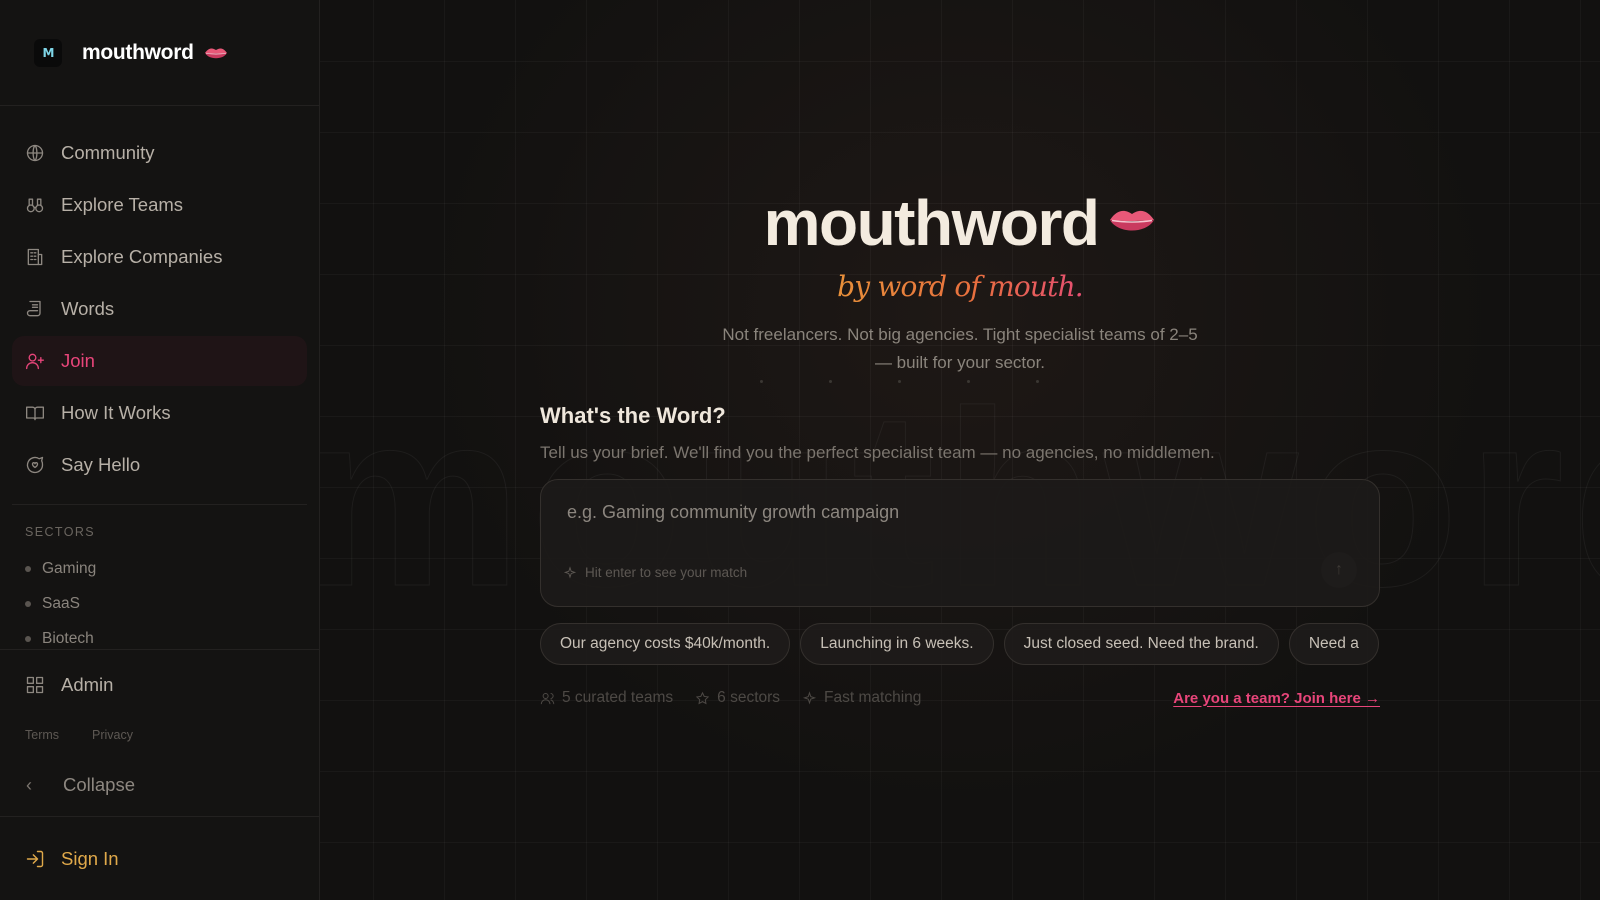  Describe the element at coordinates (159, 635) in the screenshot. I see `sector-item-biotech: Biotech` at that location.